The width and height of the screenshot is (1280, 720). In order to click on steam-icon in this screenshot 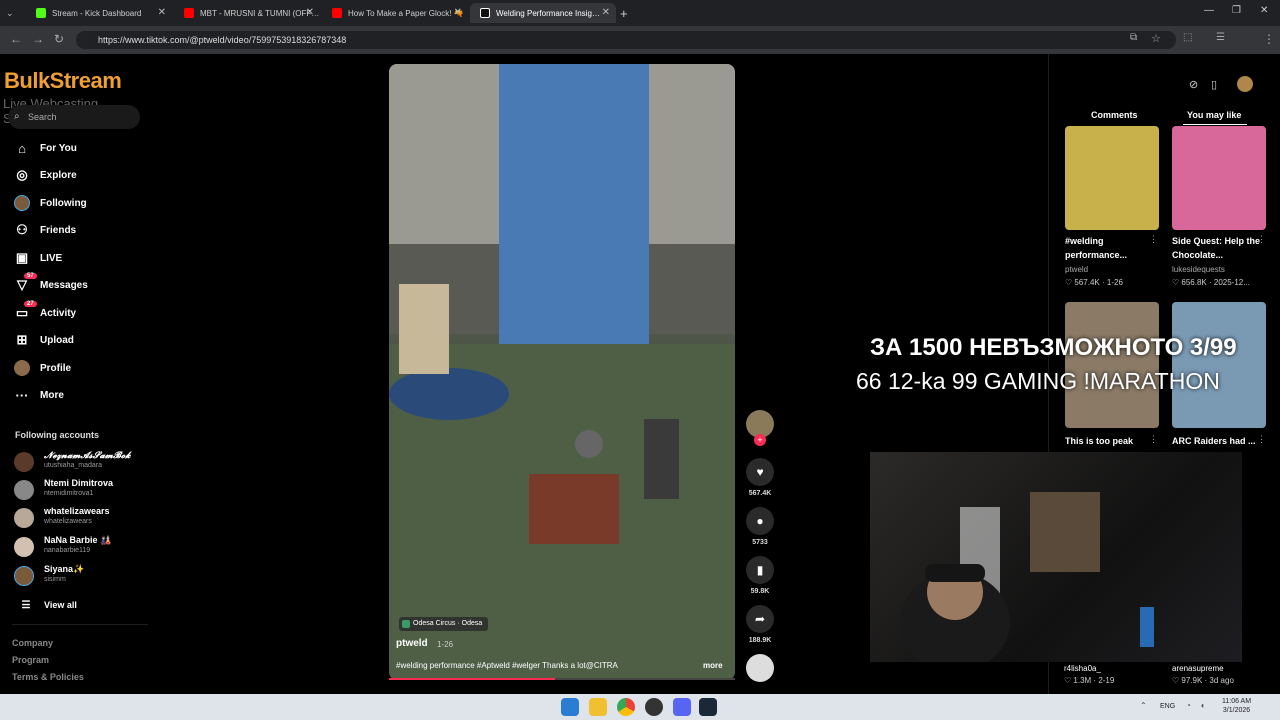, I will do `click(708, 707)`.